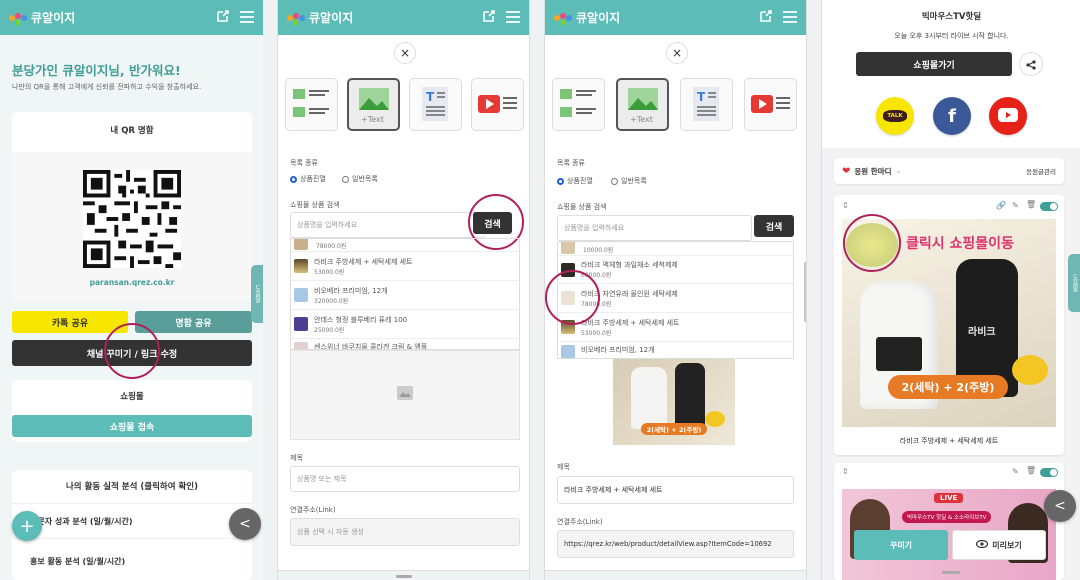 This screenshot has width=1080, height=580. I want to click on product-image: 2(세탁) + 2(주방), so click(674, 402).